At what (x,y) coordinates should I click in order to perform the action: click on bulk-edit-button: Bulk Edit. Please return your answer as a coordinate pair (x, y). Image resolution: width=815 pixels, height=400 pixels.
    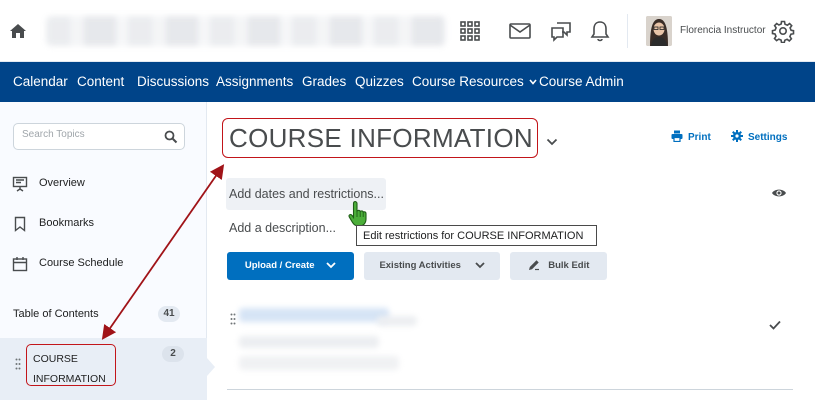
    Looking at the image, I should click on (558, 266).